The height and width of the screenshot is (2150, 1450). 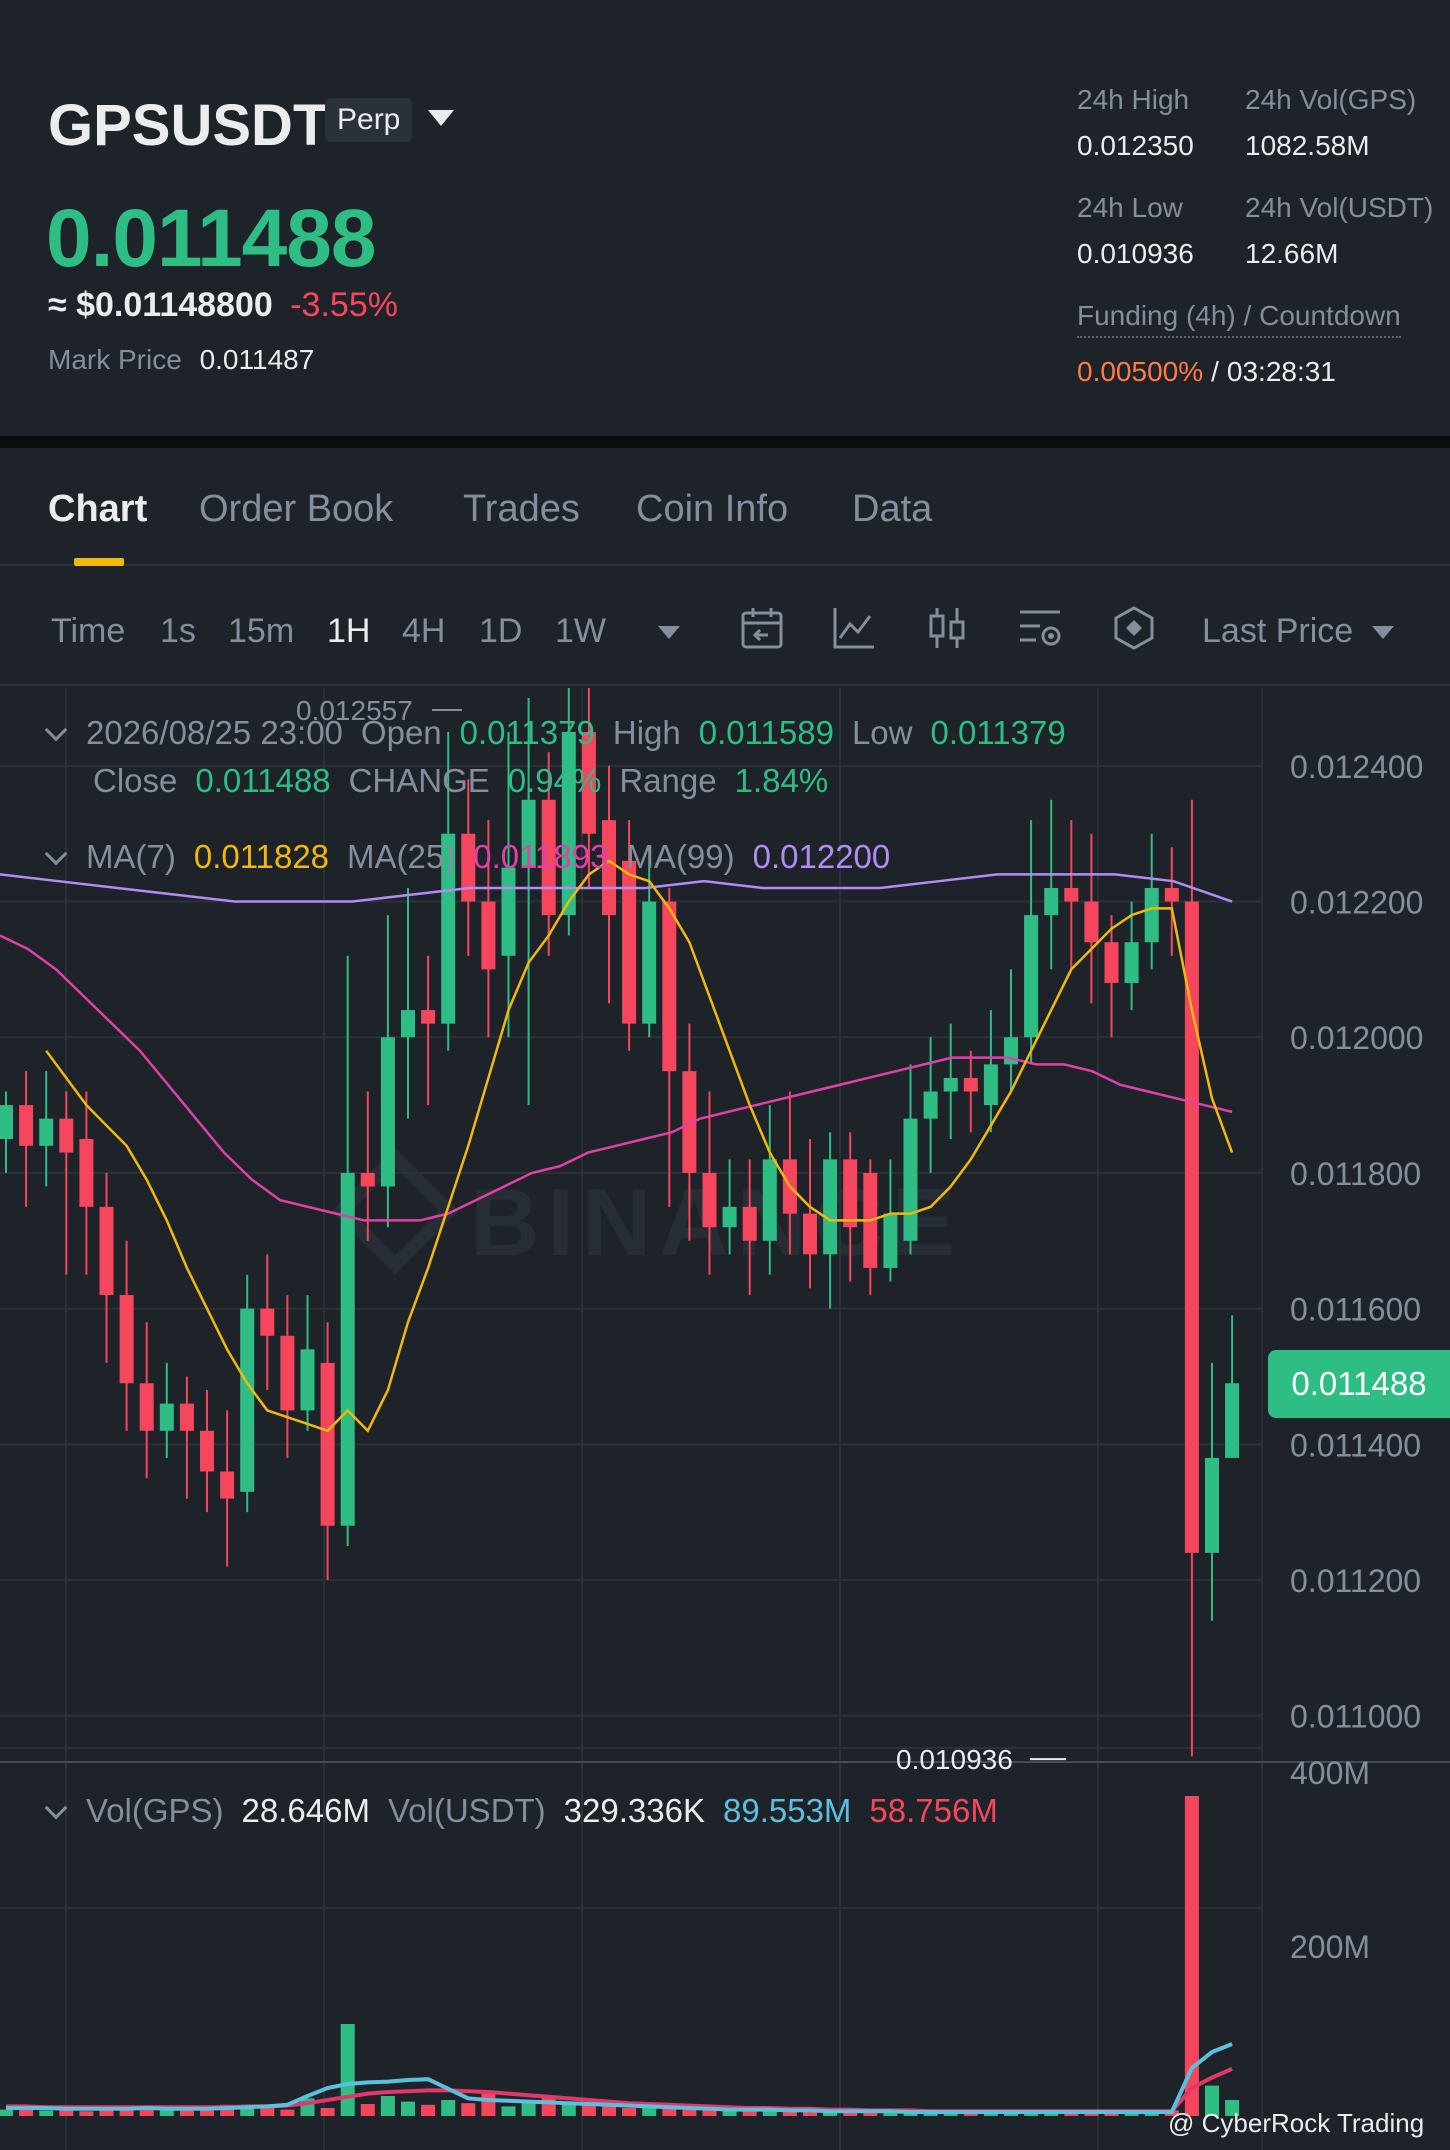 I want to click on stat-24h-vol-quote: 24h Vol(USDT) 12.66M, so click(x=1339, y=231).